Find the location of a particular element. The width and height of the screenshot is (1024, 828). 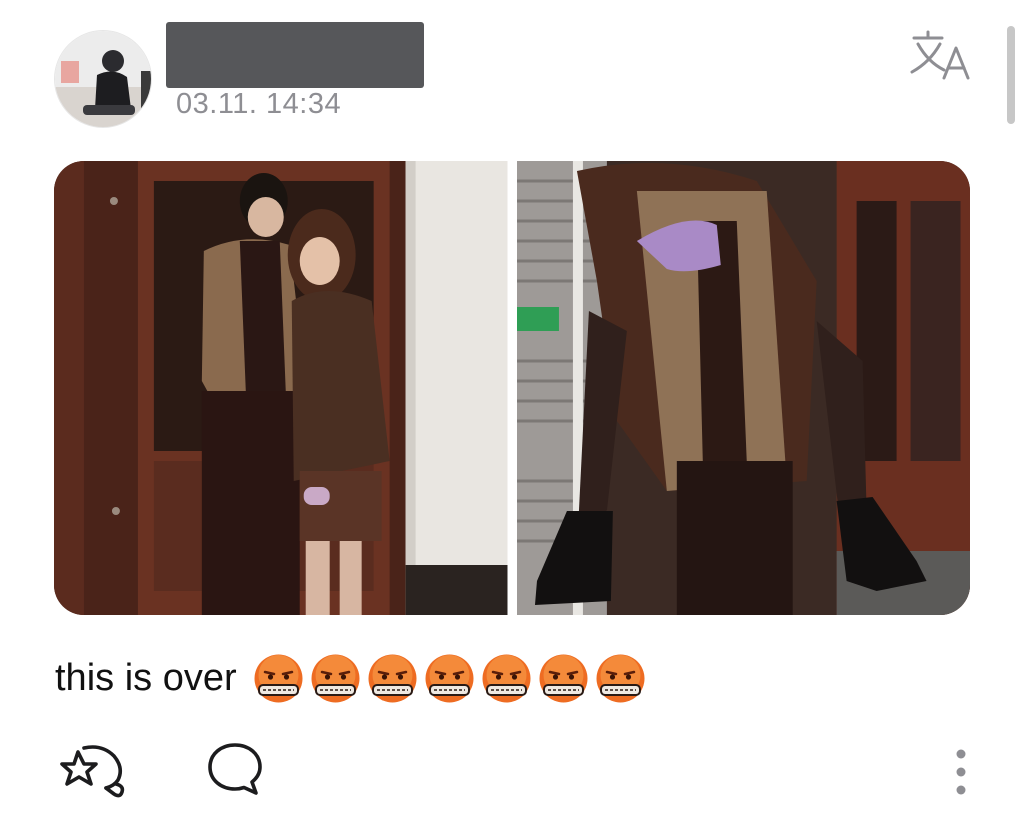

username-redacted is located at coordinates (295, 55).